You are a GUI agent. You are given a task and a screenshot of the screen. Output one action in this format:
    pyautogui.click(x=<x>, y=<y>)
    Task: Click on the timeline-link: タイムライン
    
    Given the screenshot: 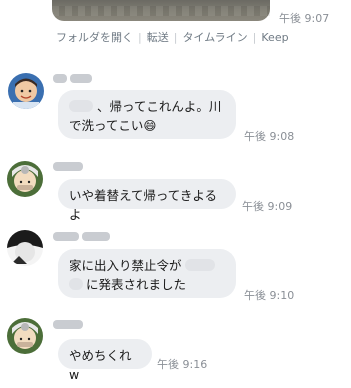 What is the action you would take?
    pyautogui.click(x=214, y=37)
    